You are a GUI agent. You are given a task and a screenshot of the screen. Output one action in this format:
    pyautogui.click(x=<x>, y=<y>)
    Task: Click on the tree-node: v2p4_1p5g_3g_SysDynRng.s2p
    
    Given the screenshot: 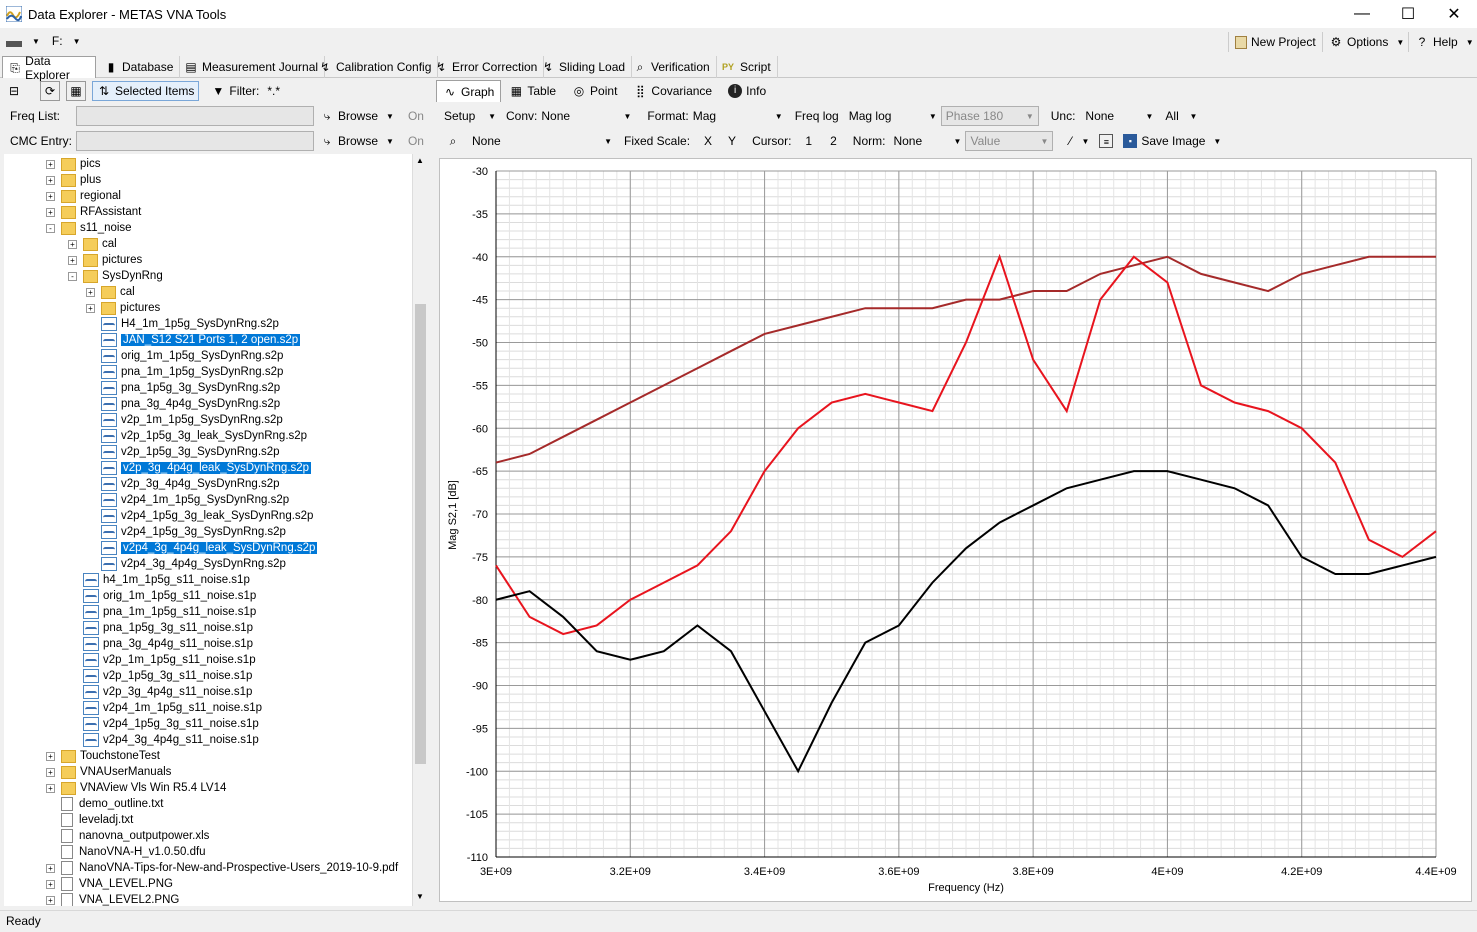 What is the action you would take?
    pyautogui.click(x=186, y=532)
    